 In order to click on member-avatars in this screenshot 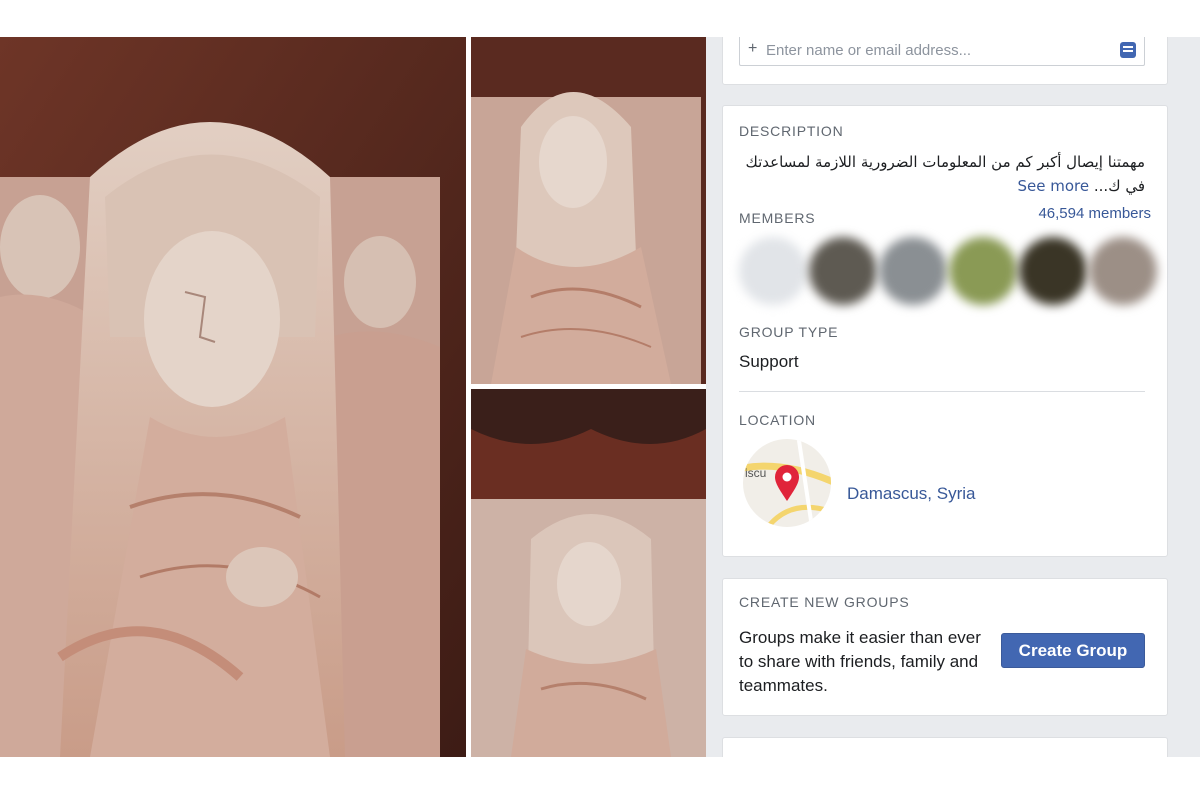, I will do `click(949, 271)`.